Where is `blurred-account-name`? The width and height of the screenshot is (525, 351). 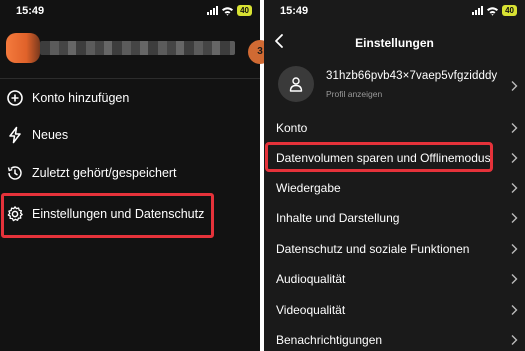 blurred-account-name is located at coordinates (137, 48).